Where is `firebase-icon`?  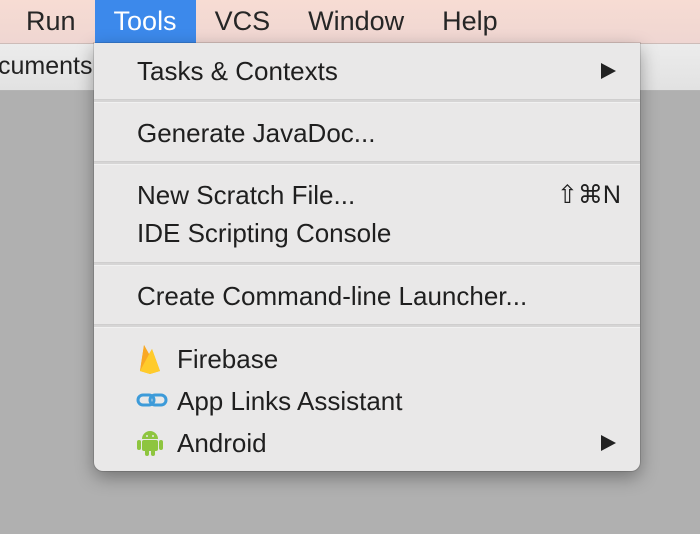
firebase-icon is located at coordinates (150, 358).